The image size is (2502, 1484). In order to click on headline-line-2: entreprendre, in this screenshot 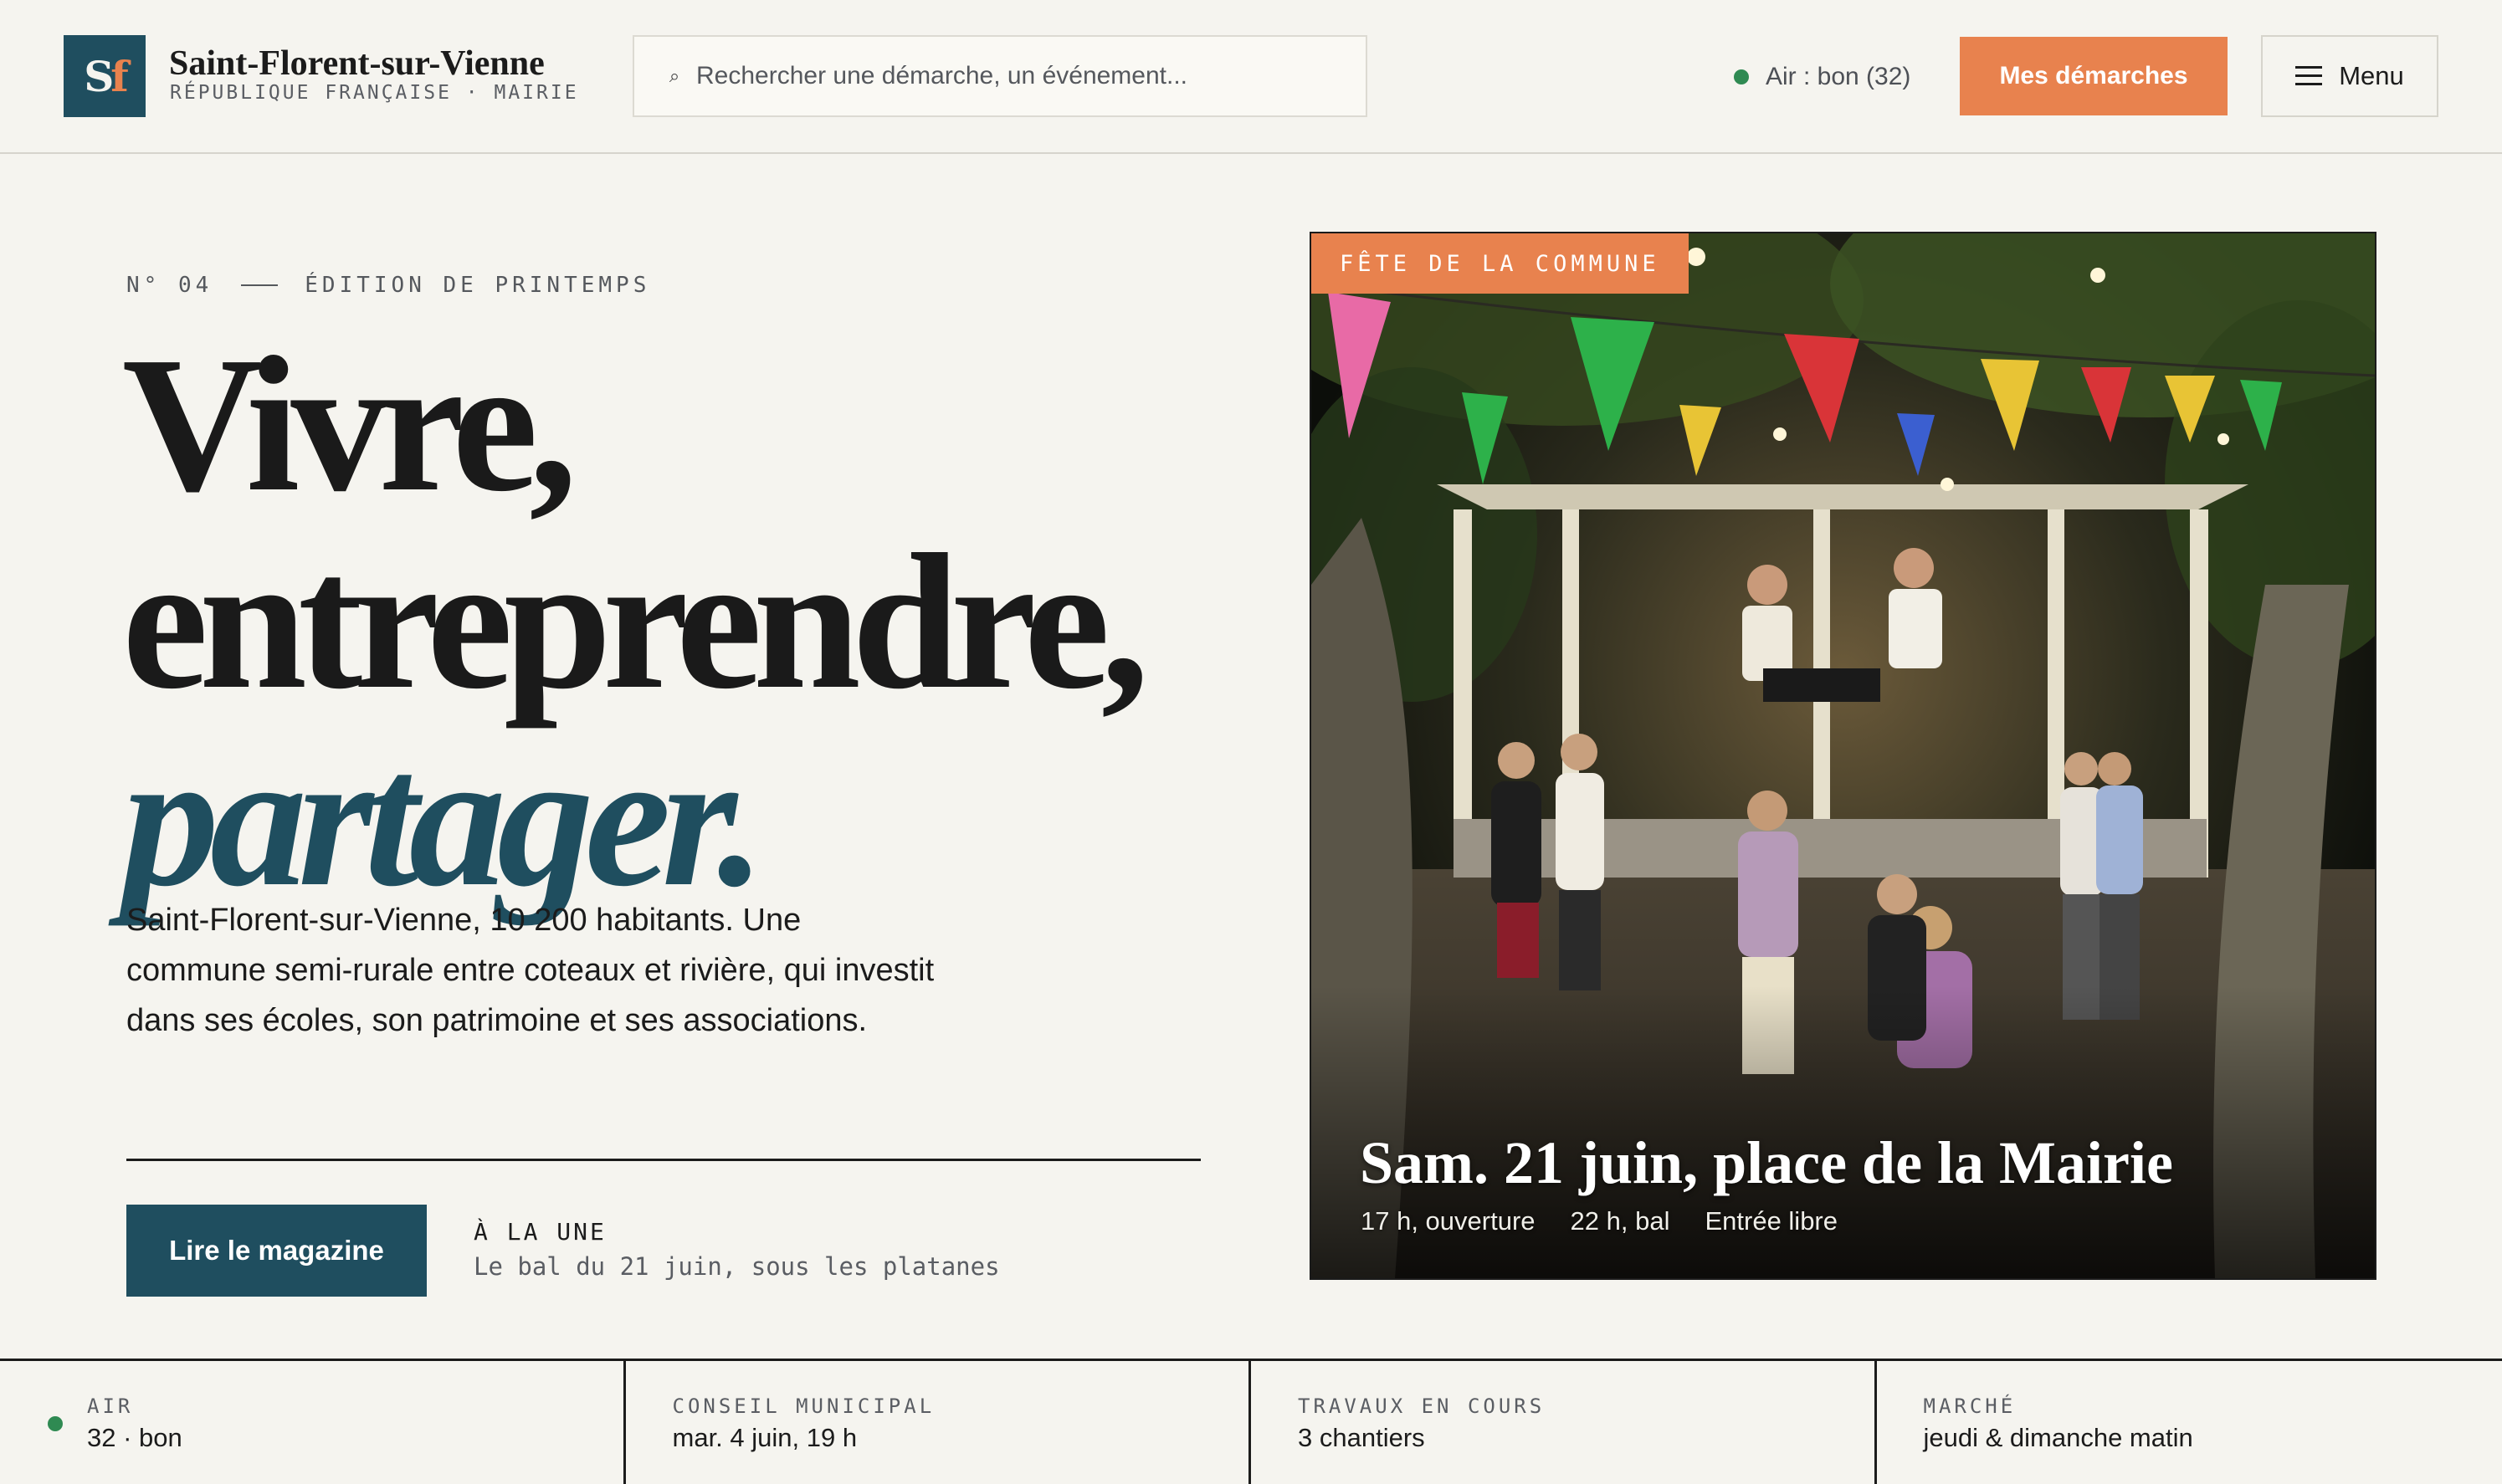, I will do `click(636, 621)`.